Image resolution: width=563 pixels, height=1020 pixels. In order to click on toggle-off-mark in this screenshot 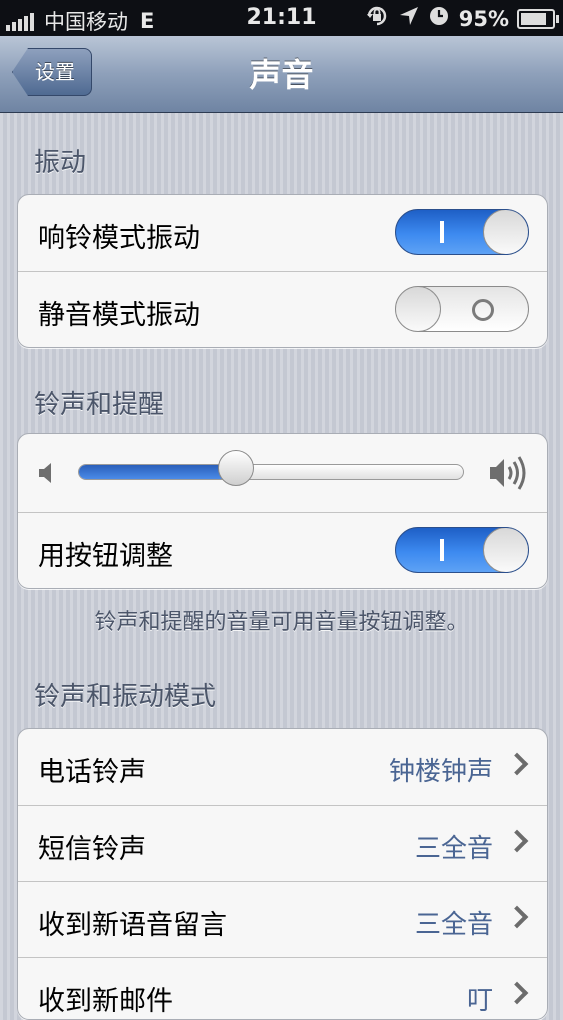, I will do `click(483, 310)`.